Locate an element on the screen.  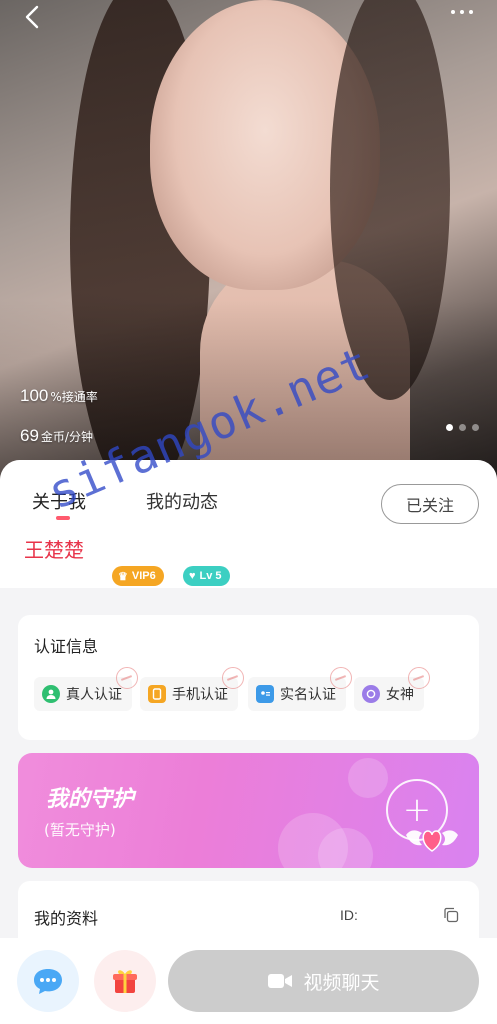
chevron-left-icon is located at coordinates (32, 17).